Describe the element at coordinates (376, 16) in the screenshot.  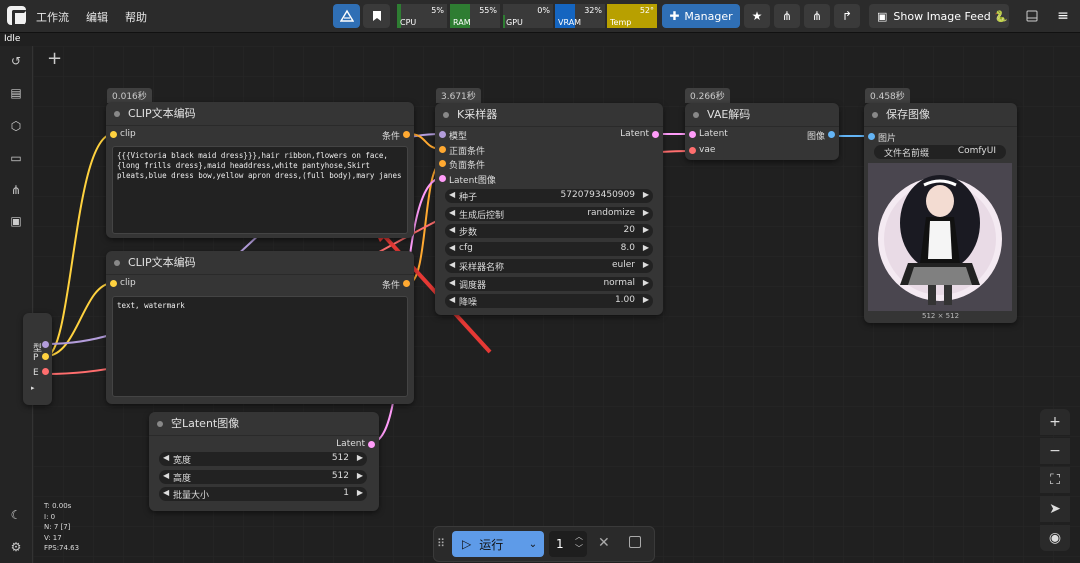
I see `bookmark-button` at that location.